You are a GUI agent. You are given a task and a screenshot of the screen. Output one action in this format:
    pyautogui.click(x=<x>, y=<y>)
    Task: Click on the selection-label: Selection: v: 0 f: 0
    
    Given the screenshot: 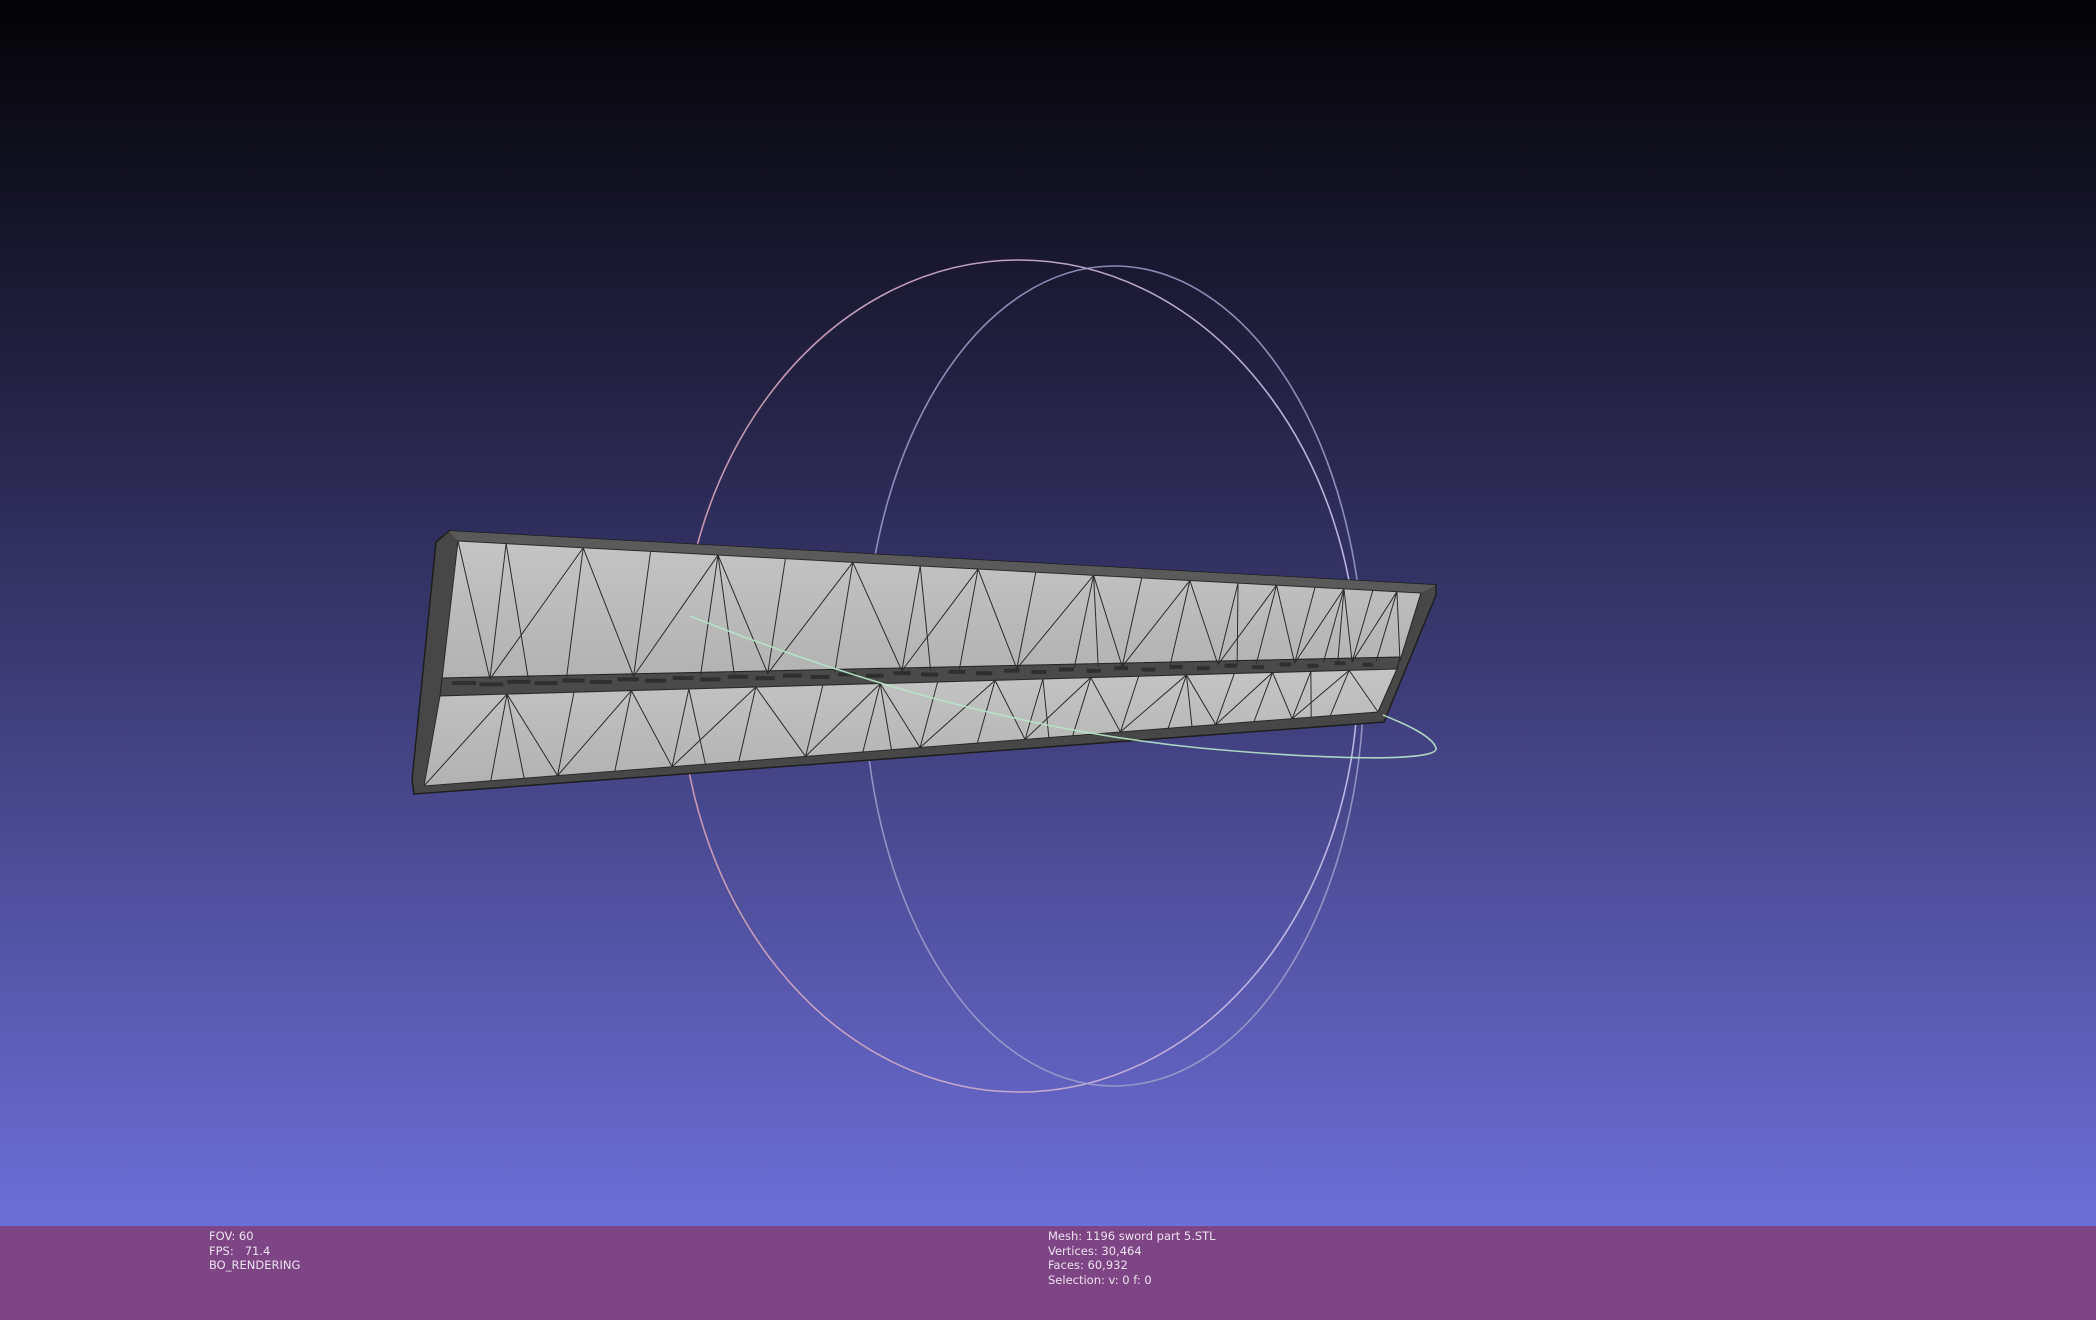 What is the action you would take?
    pyautogui.click(x=1100, y=1279)
    